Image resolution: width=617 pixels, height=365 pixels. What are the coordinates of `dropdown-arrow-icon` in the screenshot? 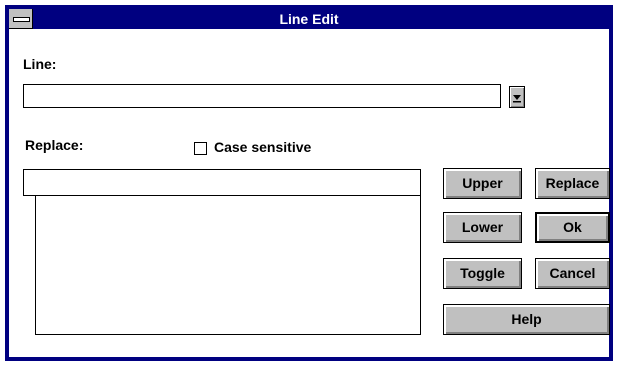 It's located at (517, 97).